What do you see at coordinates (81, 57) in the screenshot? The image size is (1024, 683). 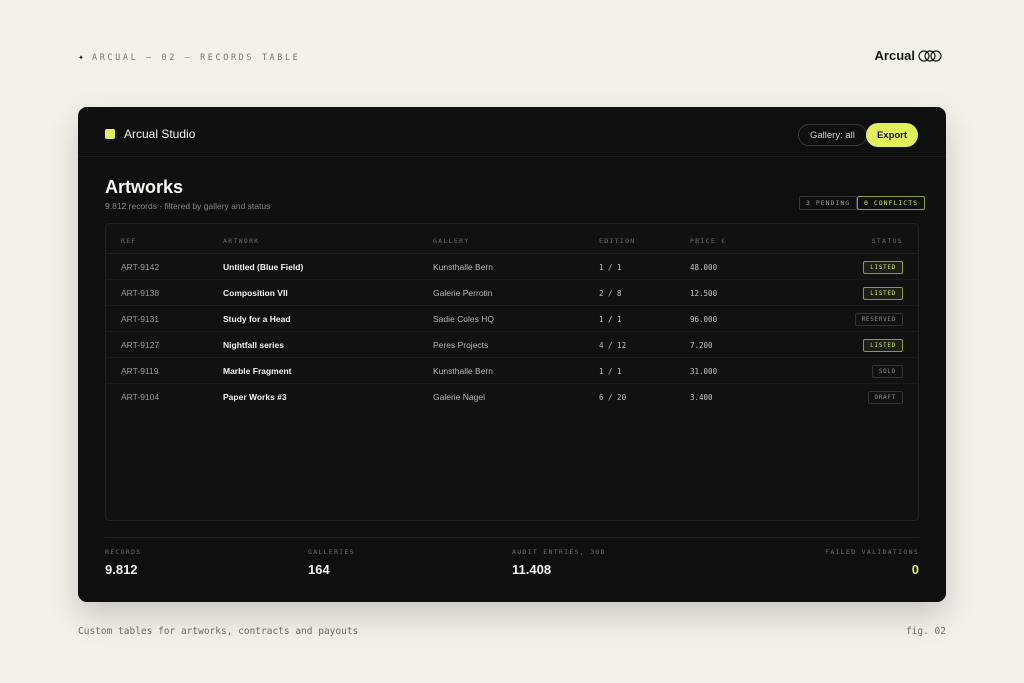 I see `sparkle-icon: ✦` at bounding box center [81, 57].